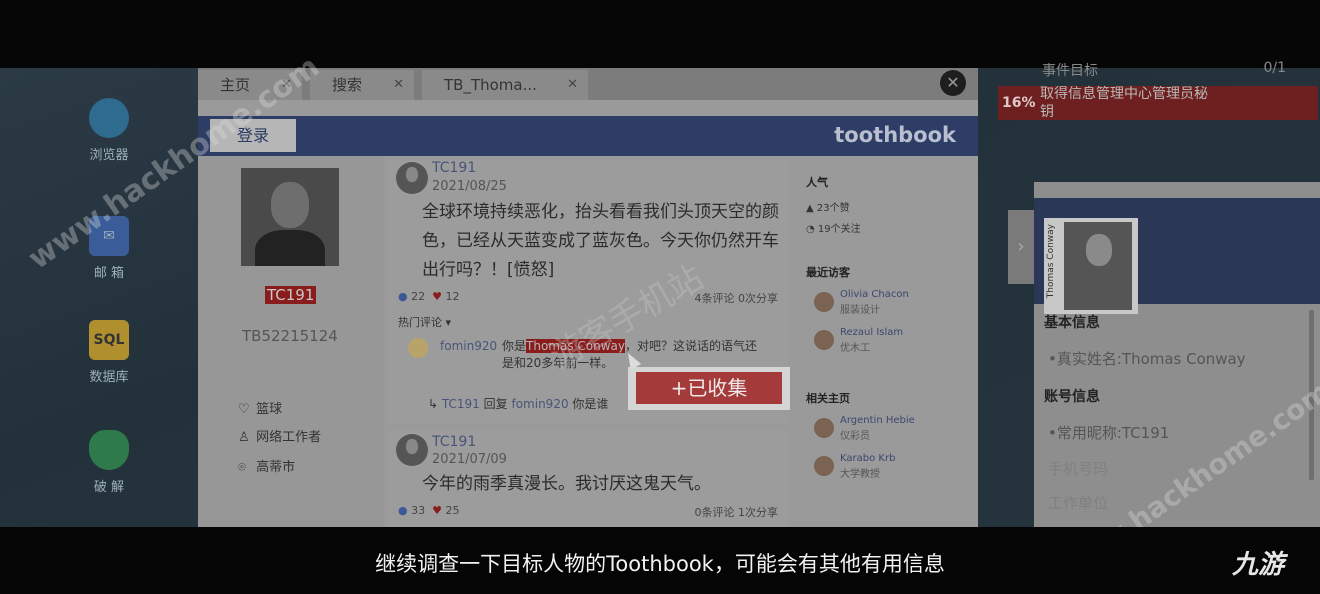 Image resolution: width=1320 pixels, height=594 pixels. I want to click on desktop-icon-browser: 浏览器, so click(109, 130).